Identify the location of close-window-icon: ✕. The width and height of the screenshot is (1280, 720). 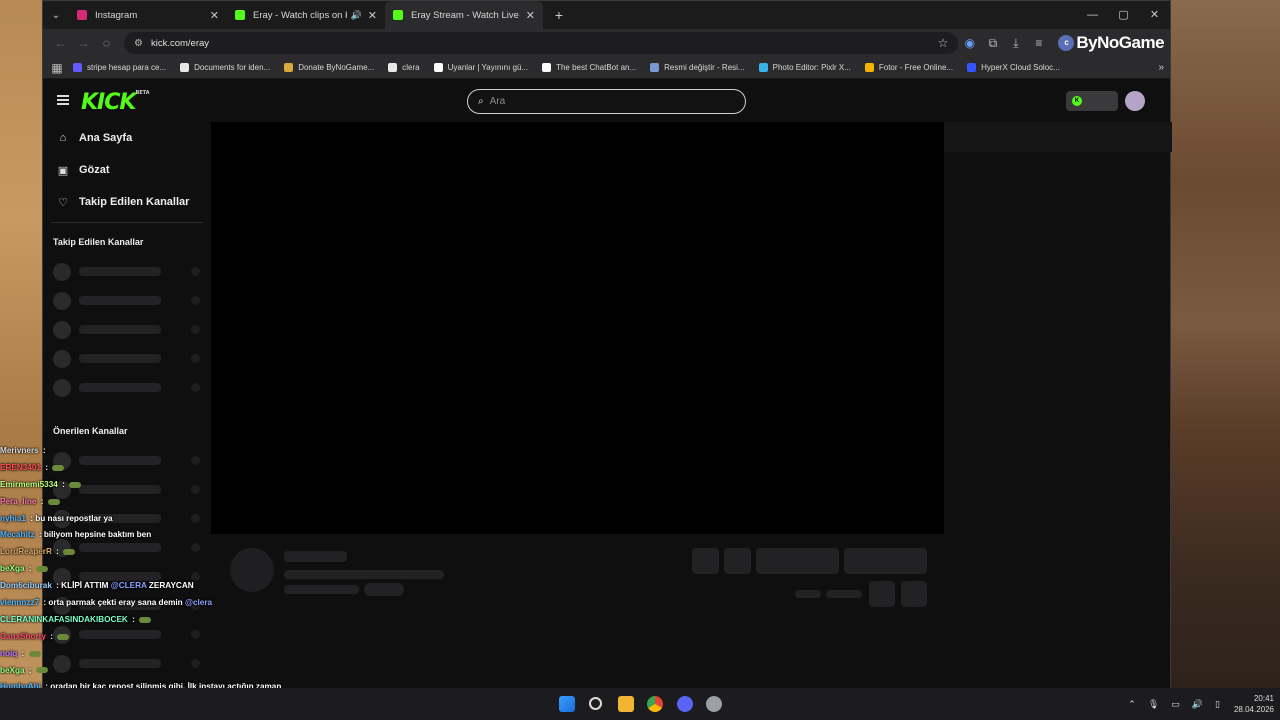
(1154, 15).